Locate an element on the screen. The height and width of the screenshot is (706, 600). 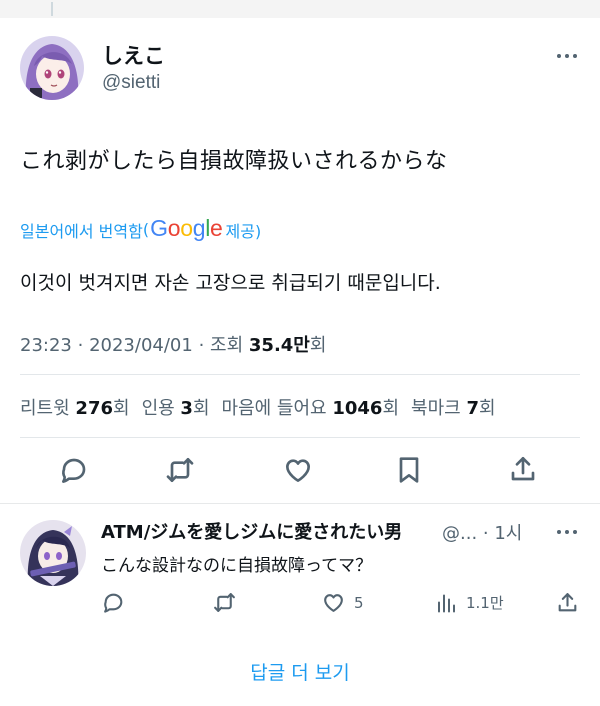
reply-retweet-button is located at coordinates (224, 602).